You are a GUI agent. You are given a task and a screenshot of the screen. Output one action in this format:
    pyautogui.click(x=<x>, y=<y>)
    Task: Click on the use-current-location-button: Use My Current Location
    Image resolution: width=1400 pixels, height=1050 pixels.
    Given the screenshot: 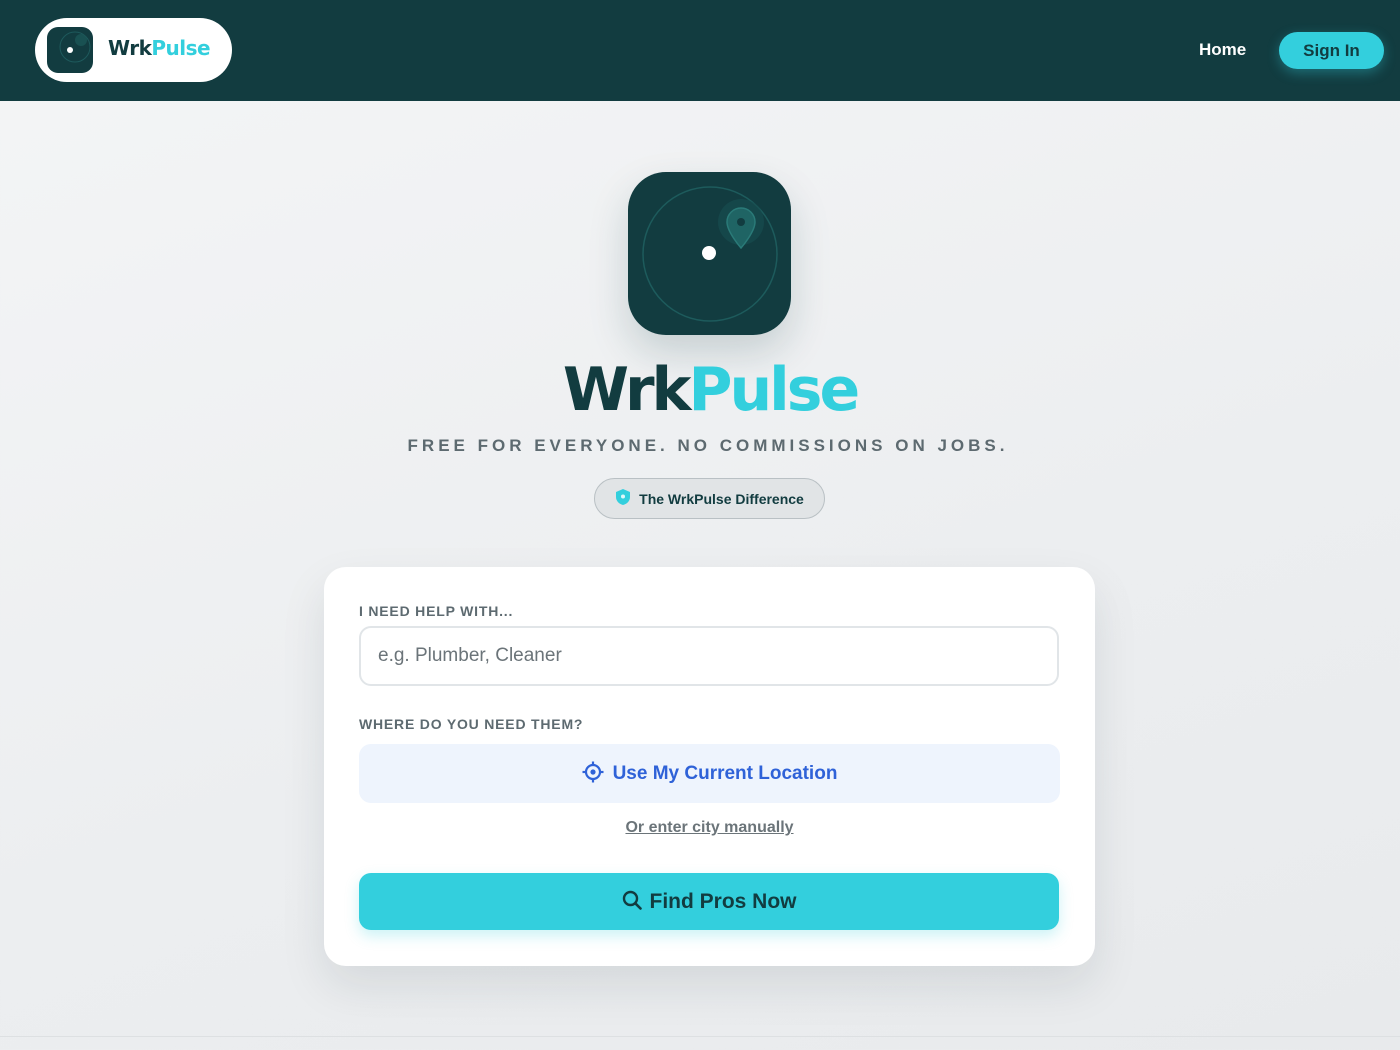 What is the action you would take?
    pyautogui.click(x=709, y=773)
    